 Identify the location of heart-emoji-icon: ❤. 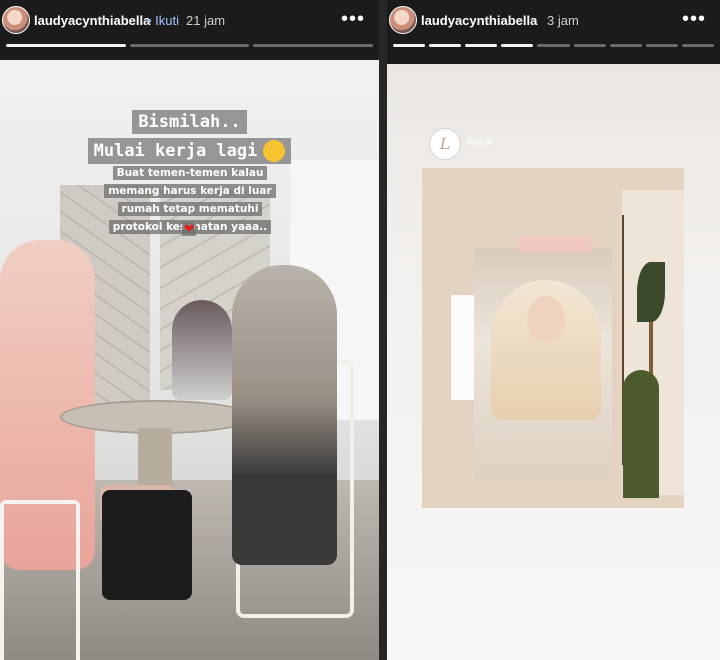
(189, 228).